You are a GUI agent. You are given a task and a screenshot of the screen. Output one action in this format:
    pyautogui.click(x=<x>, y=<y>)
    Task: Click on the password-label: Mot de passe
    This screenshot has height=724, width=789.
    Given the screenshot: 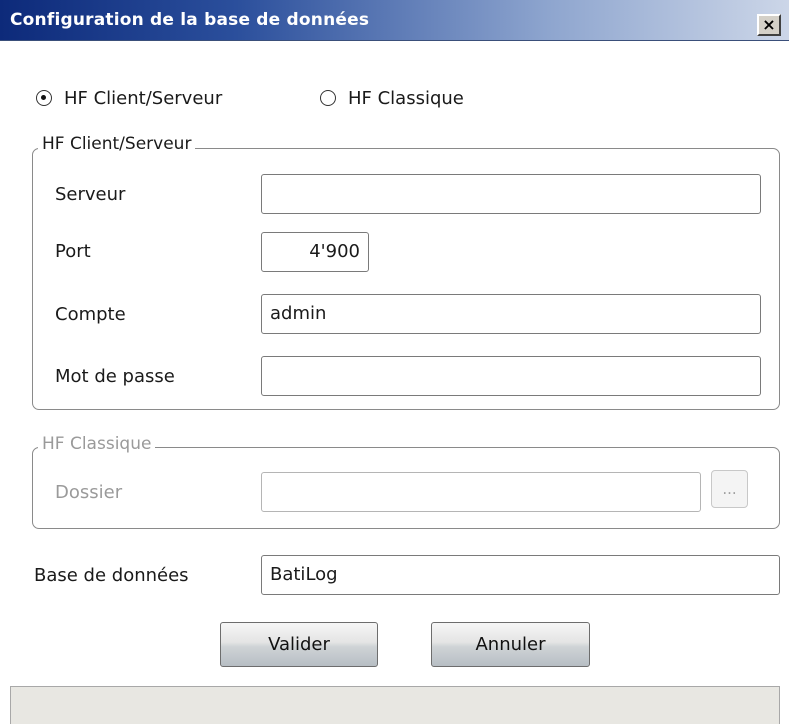 What is the action you would take?
    pyautogui.click(x=115, y=376)
    